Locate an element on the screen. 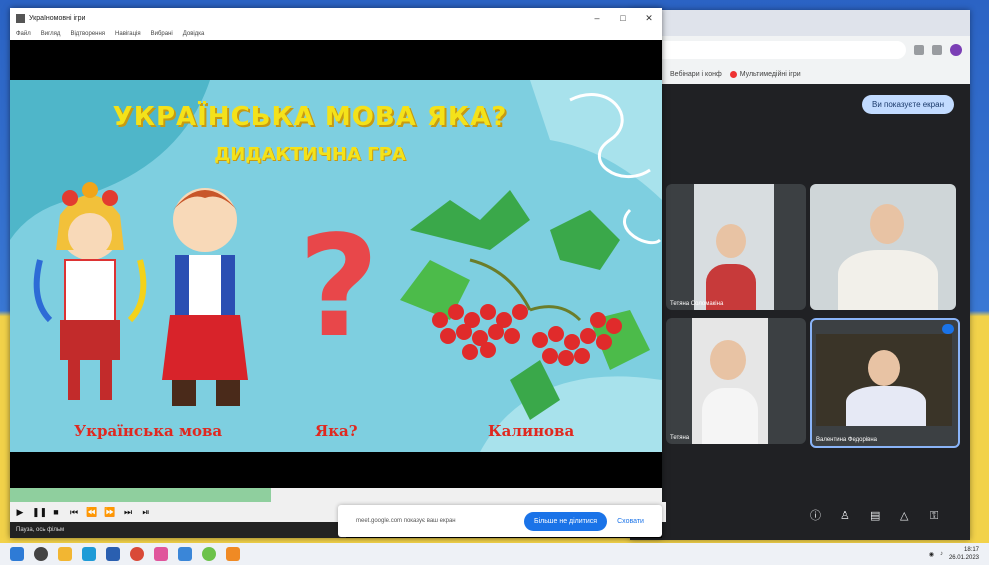  frame-step-icon: ⏯ is located at coordinates (146, 512).